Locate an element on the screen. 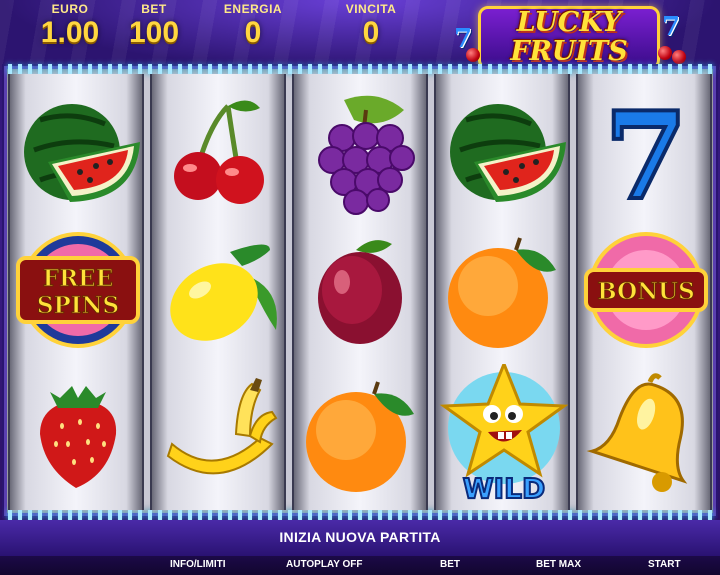  bet-display: BET 100 is located at coordinates (154, 26).